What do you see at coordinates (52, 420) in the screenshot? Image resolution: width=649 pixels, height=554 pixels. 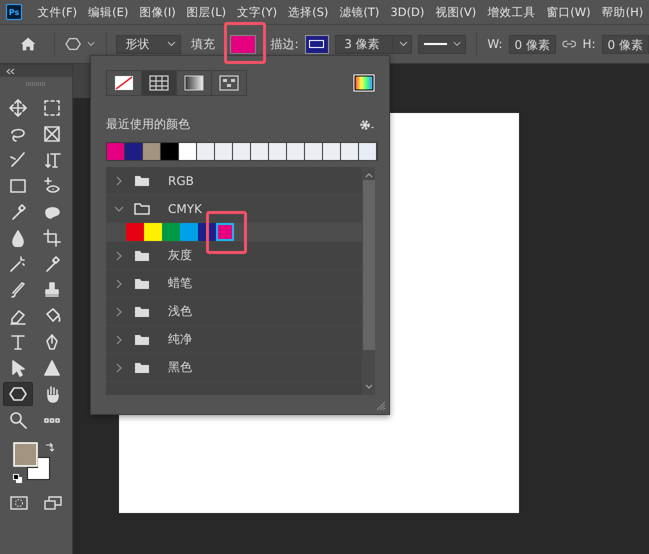 I see `more-icon` at bounding box center [52, 420].